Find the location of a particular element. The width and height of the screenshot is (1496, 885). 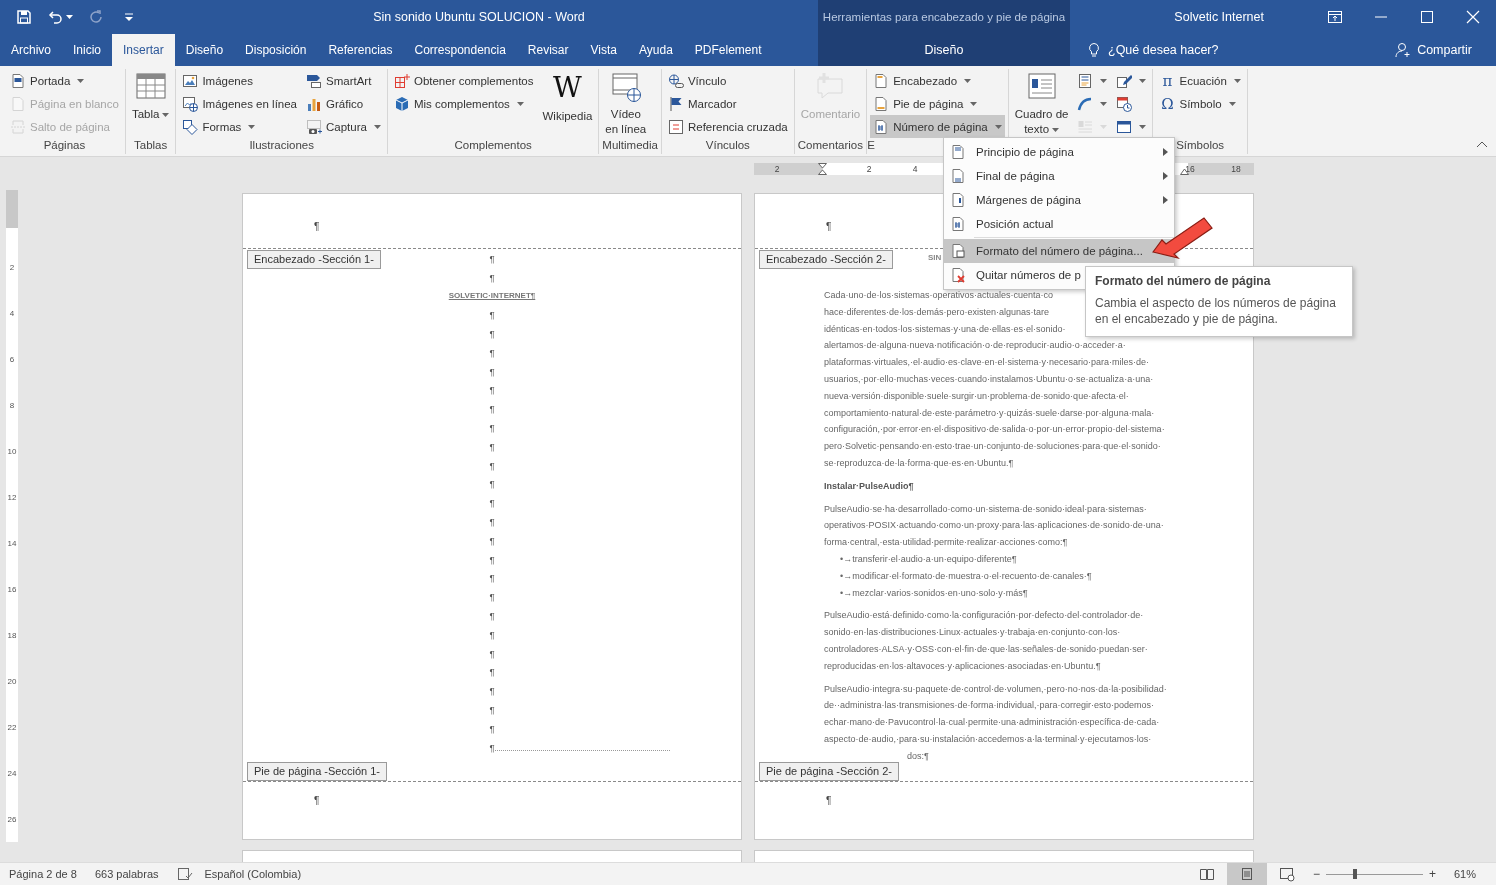

minimize-icon is located at coordinates (1381, 17).